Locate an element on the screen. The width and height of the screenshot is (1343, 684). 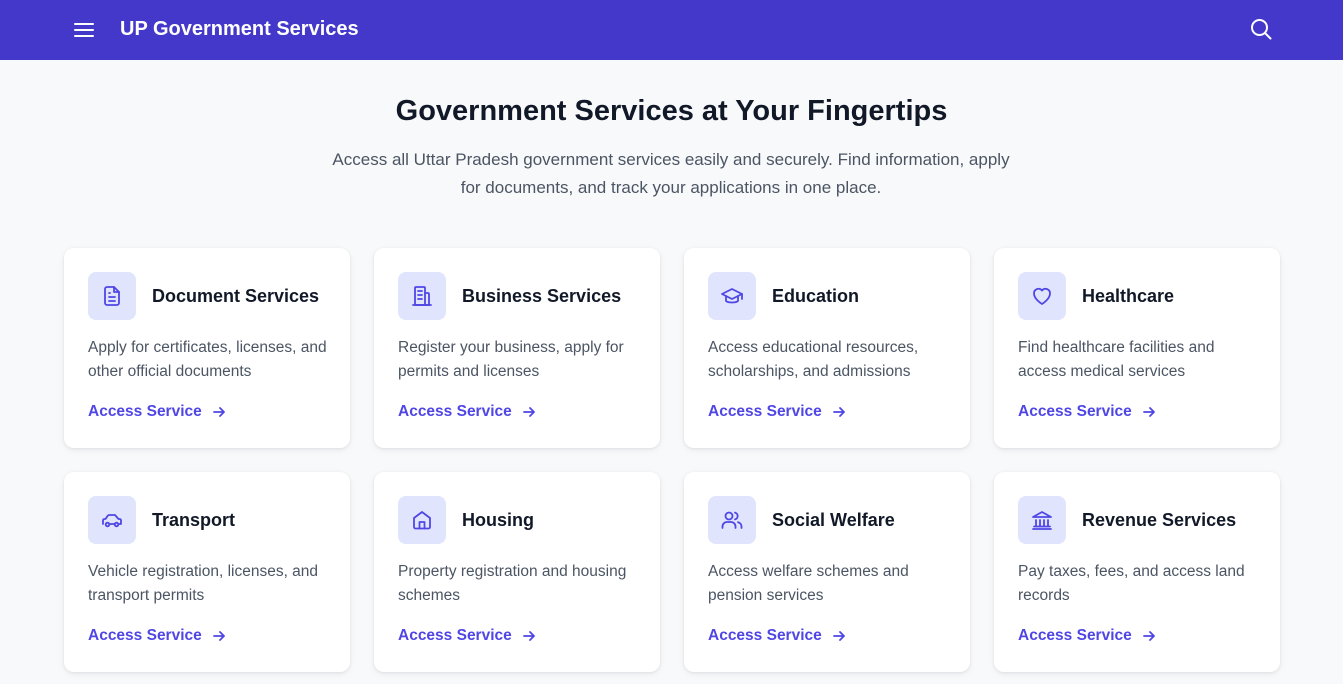
card-title: Social Welfare is located at coordinates (833, 520).